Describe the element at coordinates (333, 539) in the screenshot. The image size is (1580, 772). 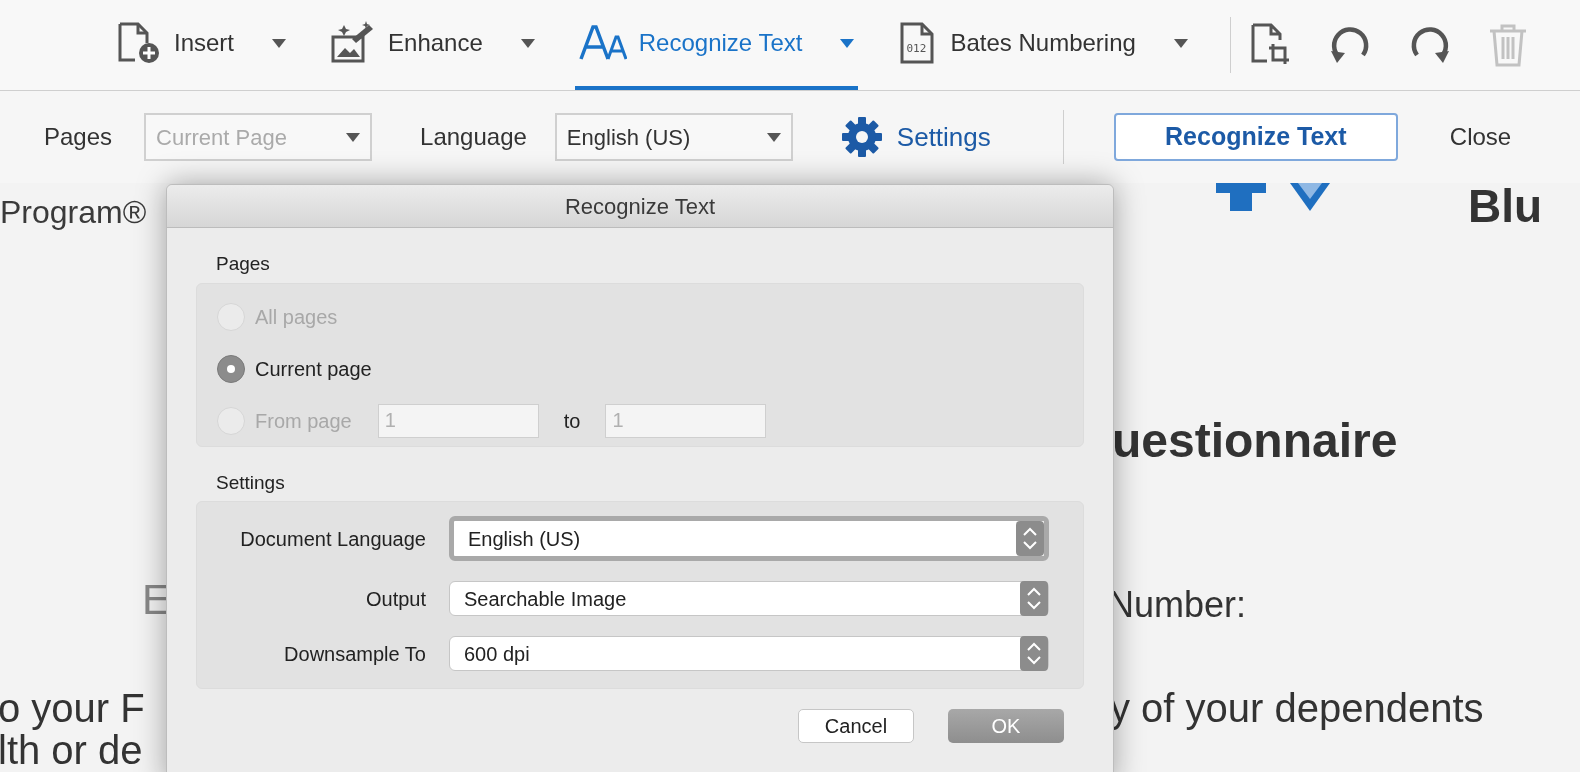
I see `field-label: Document Language` at that location.